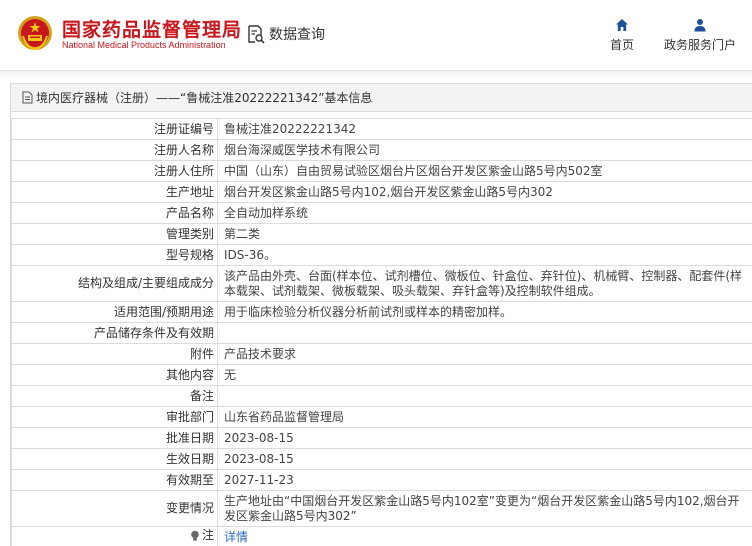 The width and height of the screenshot is (752, 546). I want to click on field-value: 烟台海深威医学技术有限公司, so click(484, 150).